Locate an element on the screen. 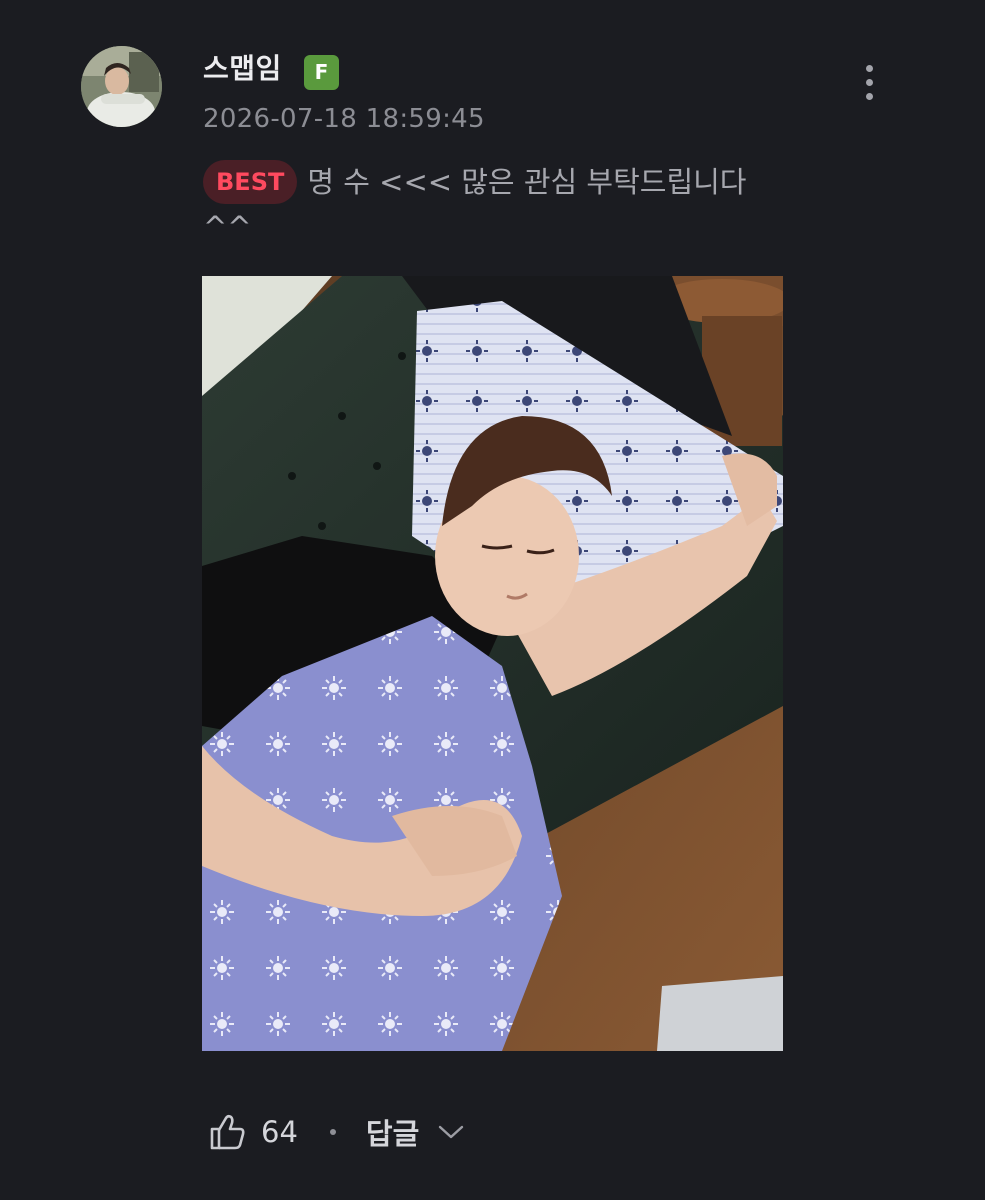 The image size is (985, 1200). avatar-image is located at coordinates (121, 86).